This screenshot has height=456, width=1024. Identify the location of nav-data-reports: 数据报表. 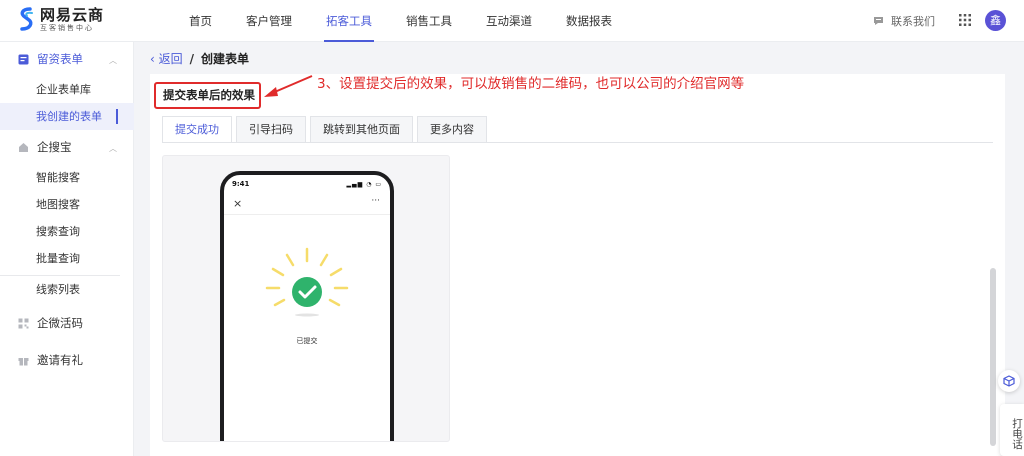
(589, 21).